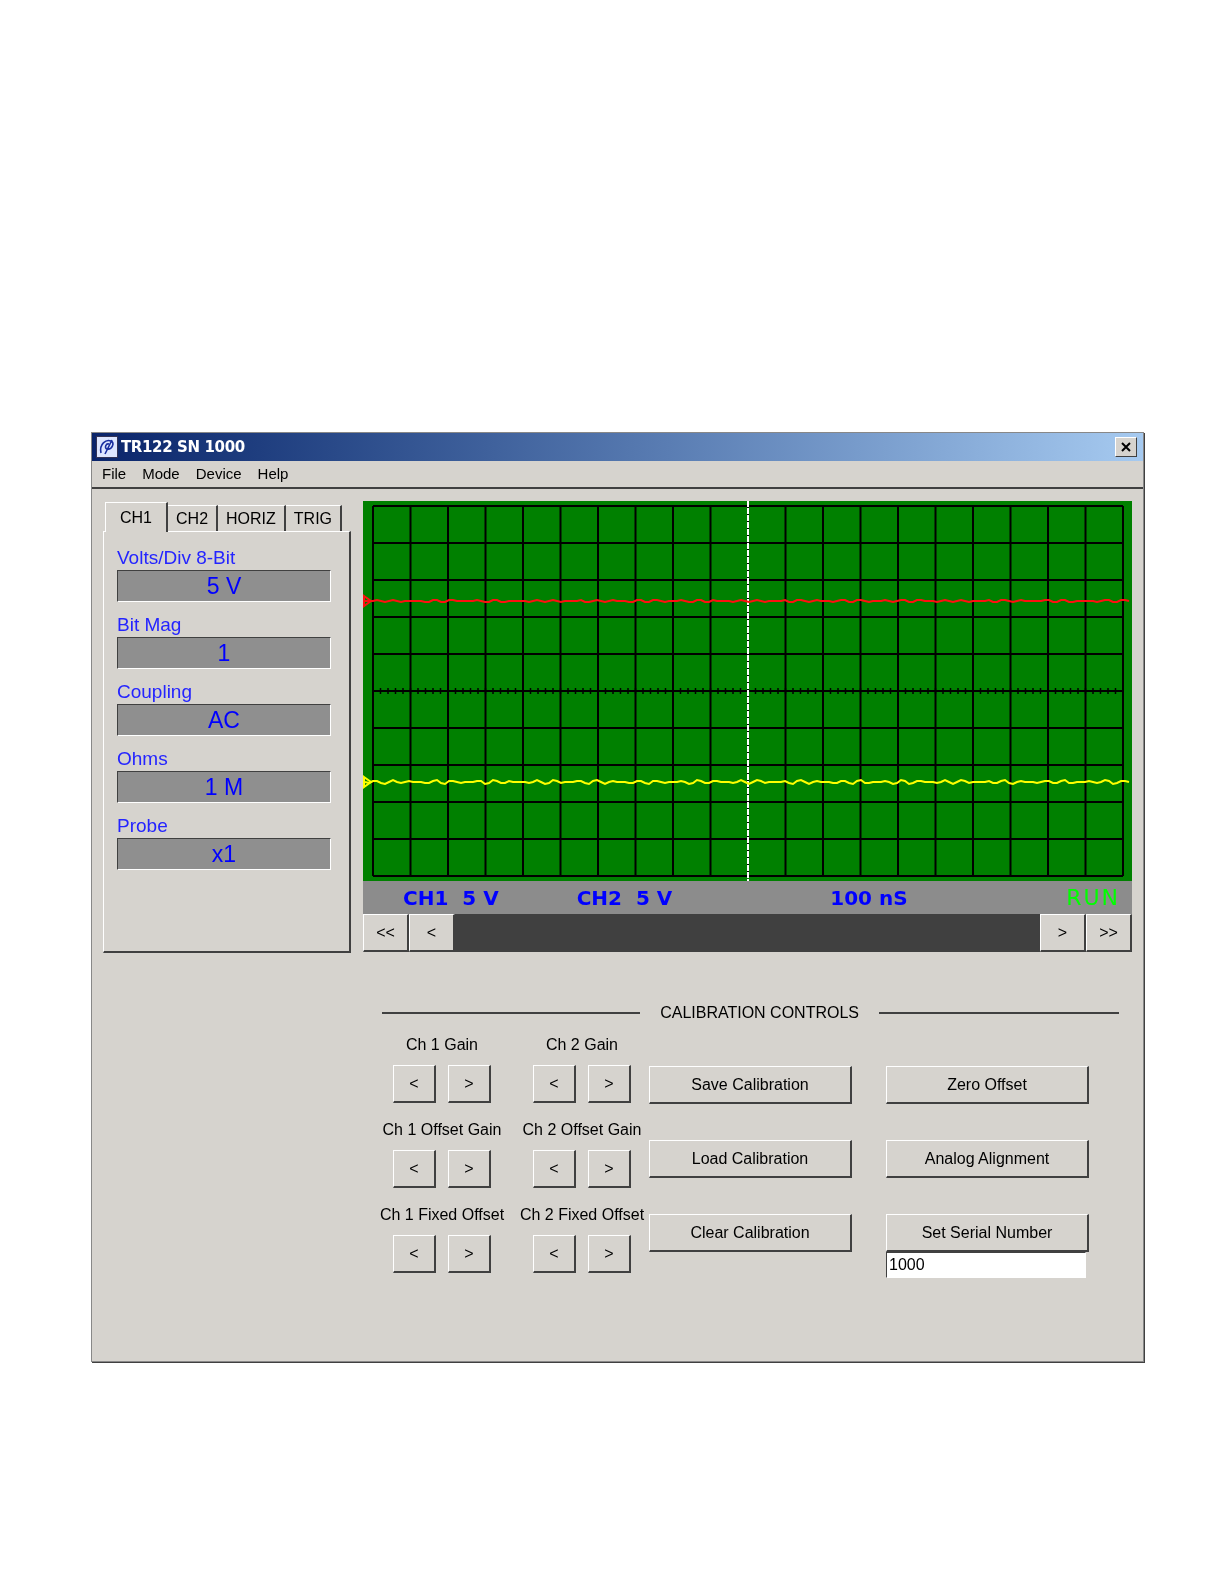  Describe the element at coordinates (177, 558) in the screenshot. I see `setting-label: Volts/Div 8-Bit` at that location.